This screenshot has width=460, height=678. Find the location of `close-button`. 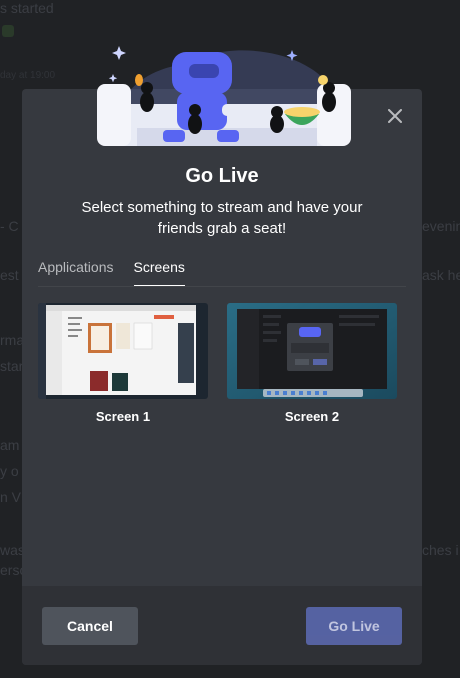

close-button is located at coordinates (395, 116).